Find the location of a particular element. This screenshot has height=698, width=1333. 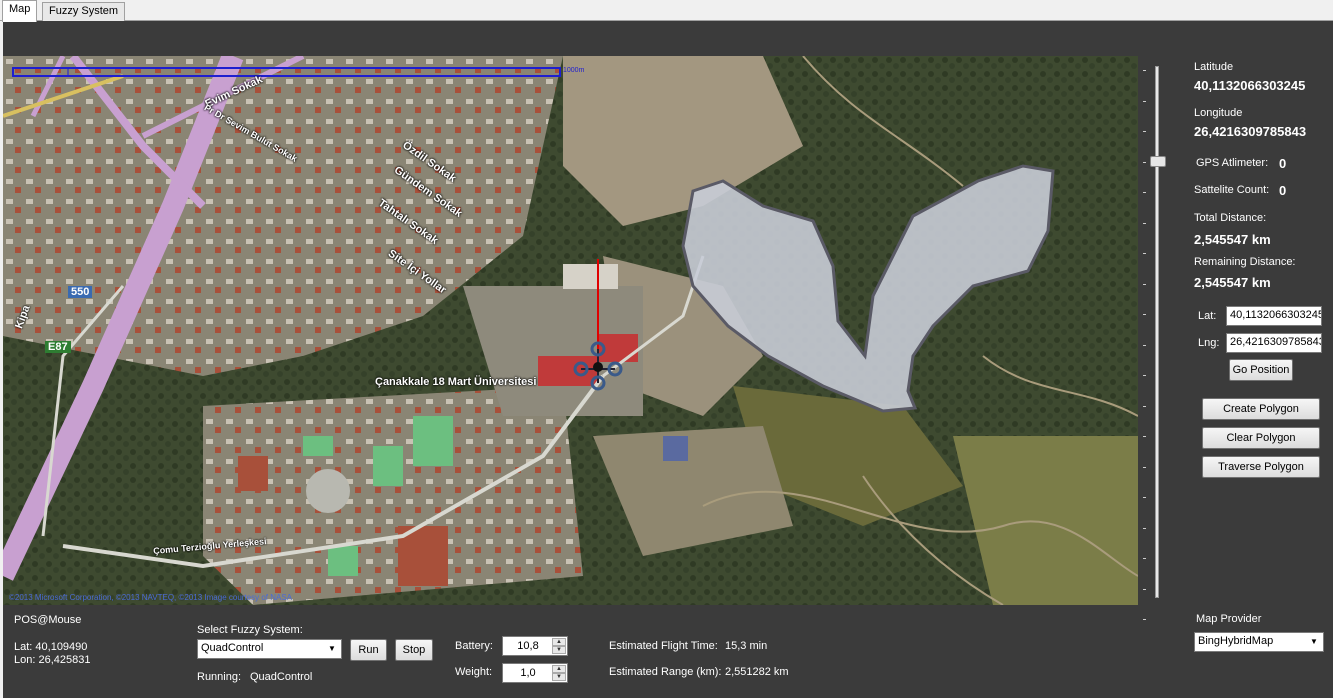

map-provider-select: BingHybridMap ▼ is located at coordinates (1259, 642).